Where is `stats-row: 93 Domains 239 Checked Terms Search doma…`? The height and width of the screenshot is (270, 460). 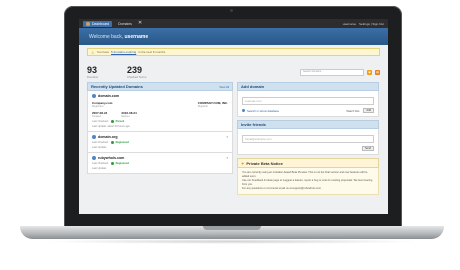 stats-row: 93 Domains 239 Checked Terms Search doma… is located at coordinates (233, 69).